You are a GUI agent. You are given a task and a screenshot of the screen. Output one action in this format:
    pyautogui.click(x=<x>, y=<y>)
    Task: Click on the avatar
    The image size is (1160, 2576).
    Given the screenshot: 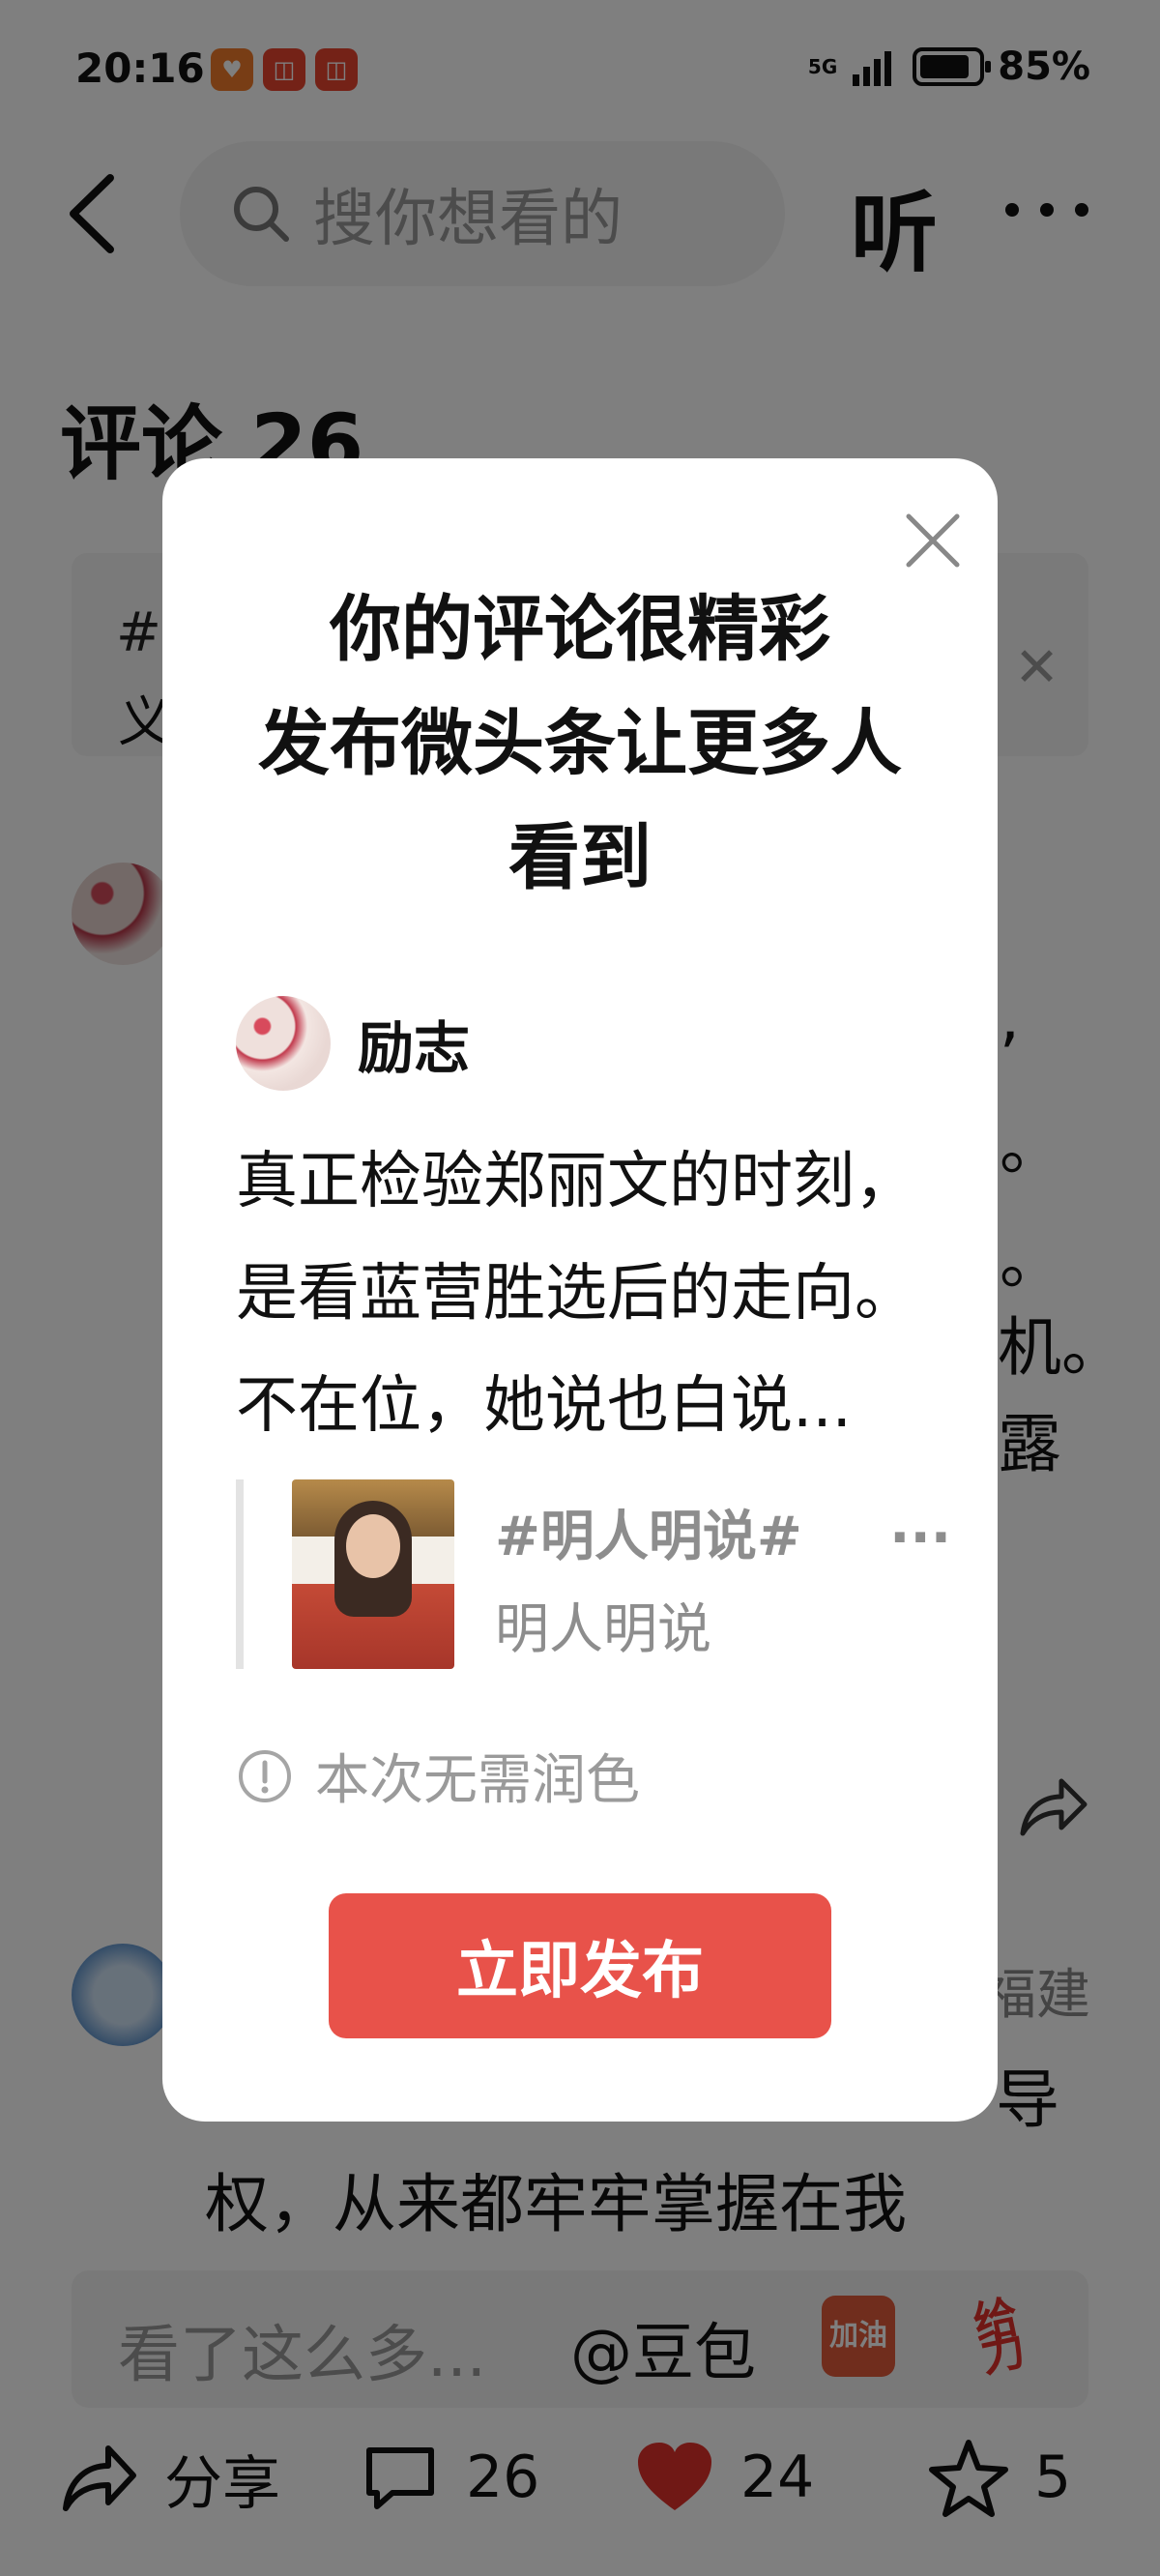 What is the action you would take?
    pyautogui.click(x=283, y=1043)
    